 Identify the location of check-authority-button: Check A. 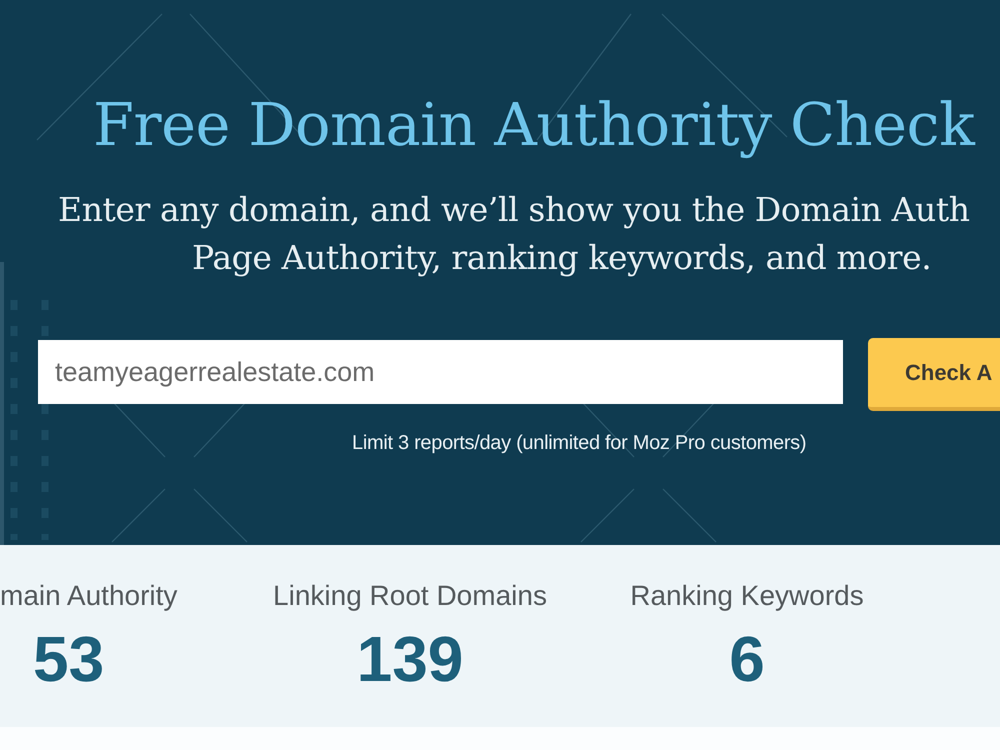
(934, 374).